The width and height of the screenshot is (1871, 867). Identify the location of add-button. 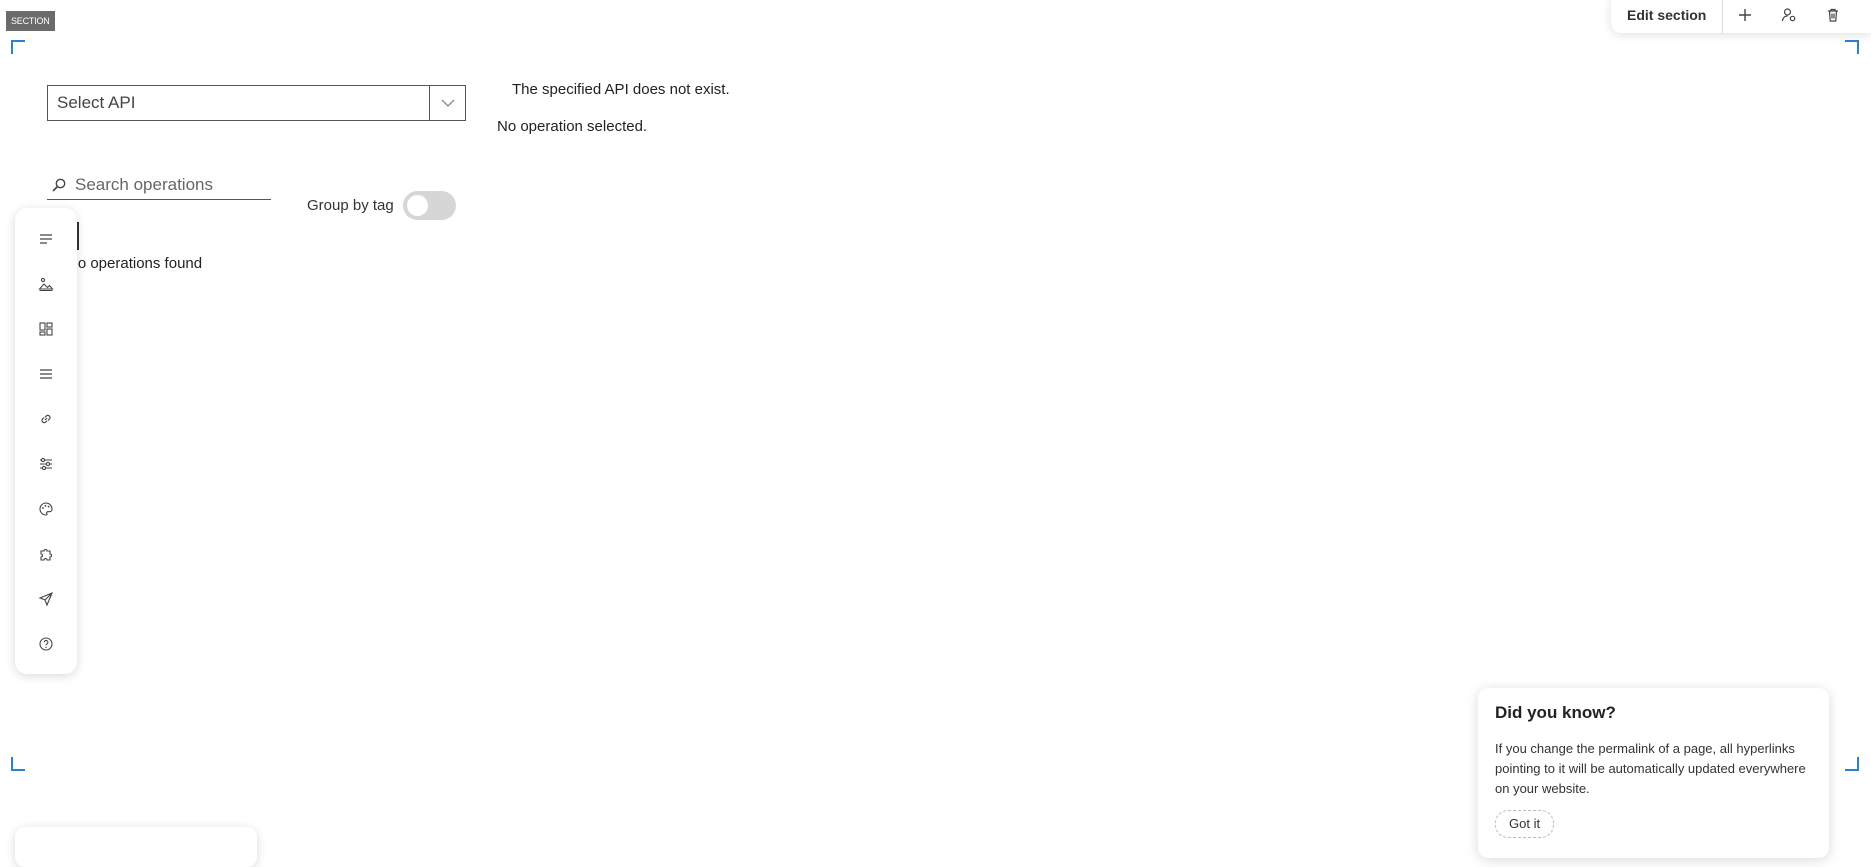
(1745, 16).